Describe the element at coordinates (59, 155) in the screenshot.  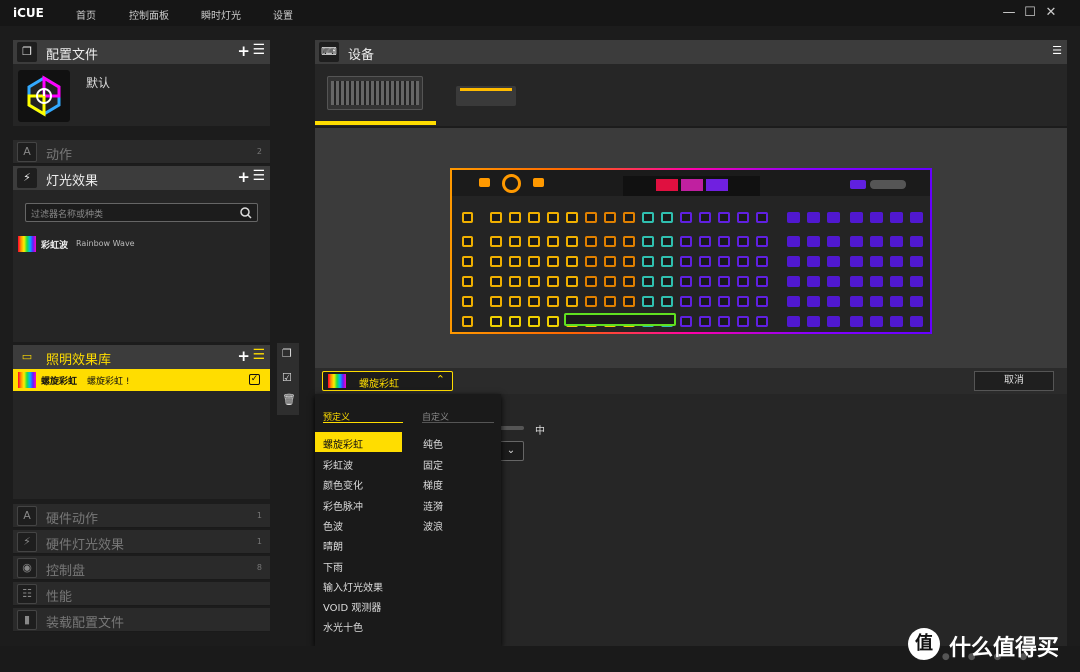
I see `actions-title: 动作` at that location.